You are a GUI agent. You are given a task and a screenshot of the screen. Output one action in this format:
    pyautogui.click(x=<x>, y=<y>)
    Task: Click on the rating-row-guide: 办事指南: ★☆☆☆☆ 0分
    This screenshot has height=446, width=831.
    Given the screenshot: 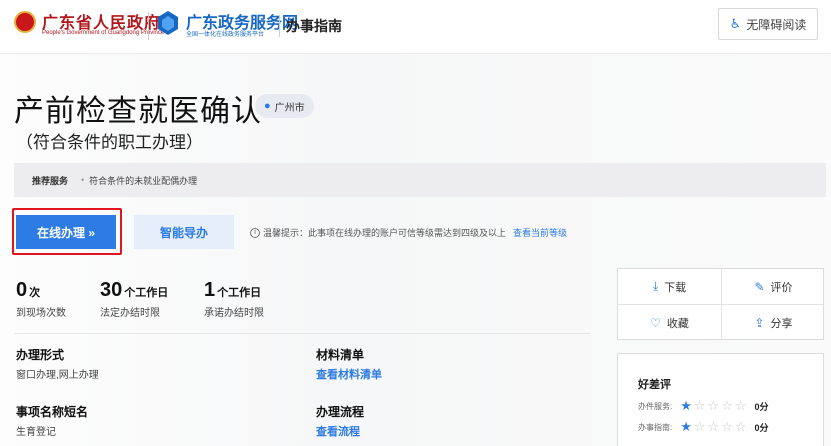 What is the action you would take?
    pyautogui.click(x=703, y=427)
    